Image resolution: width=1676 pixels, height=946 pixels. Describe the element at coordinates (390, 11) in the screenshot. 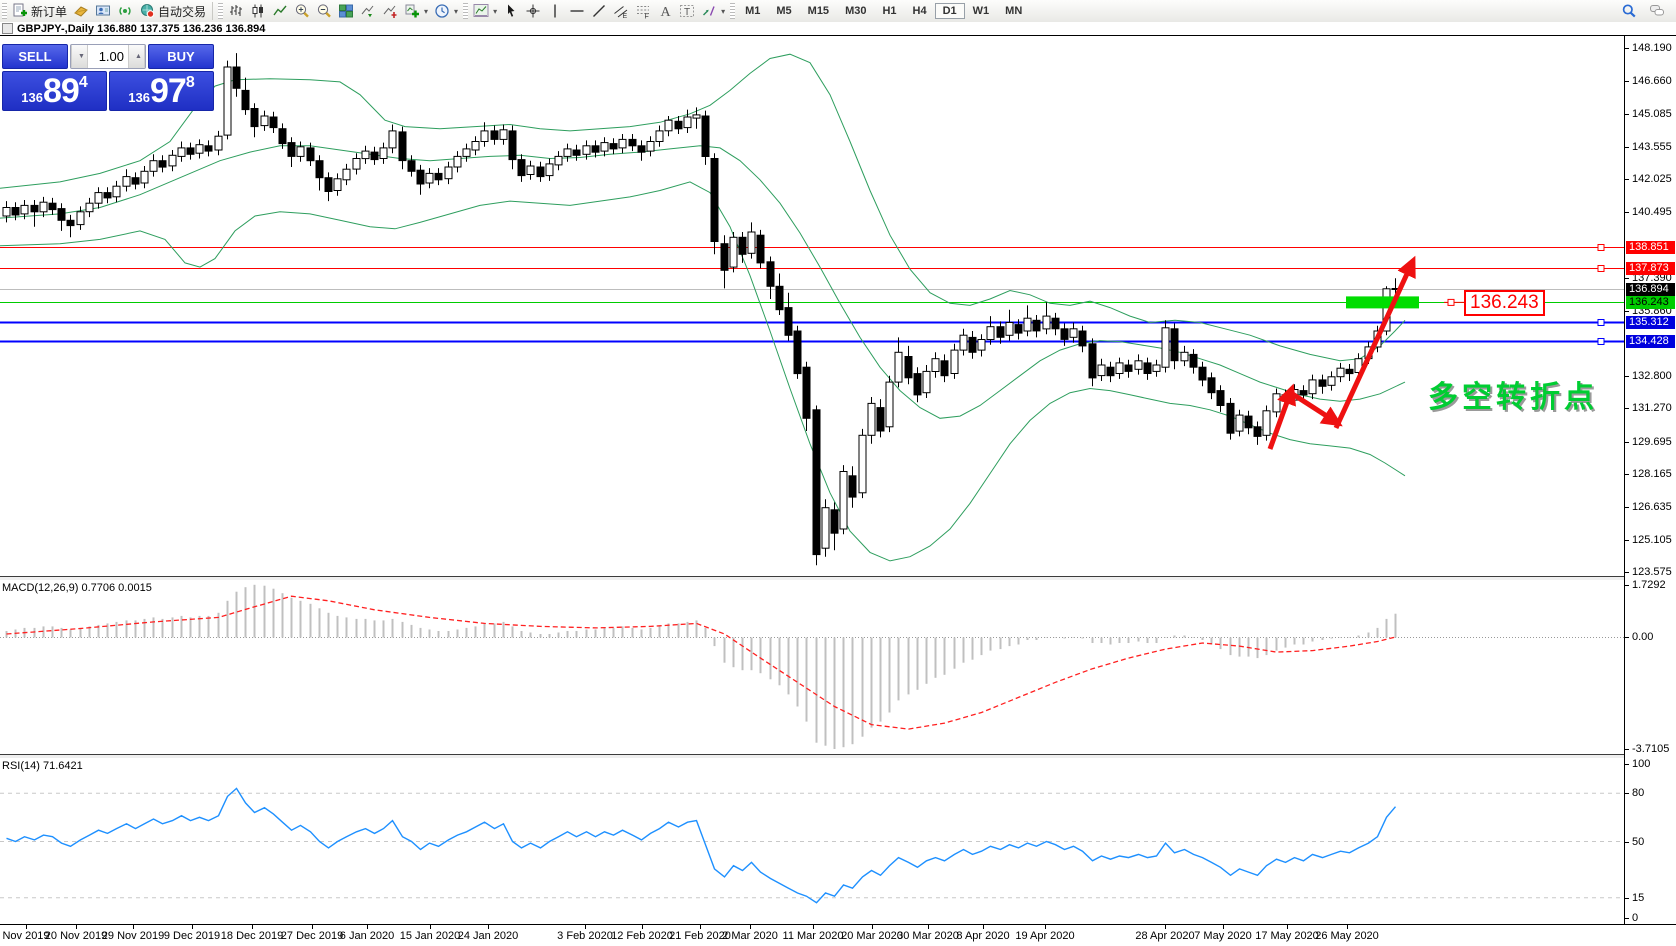

I see `chart-shift-button` at that location.